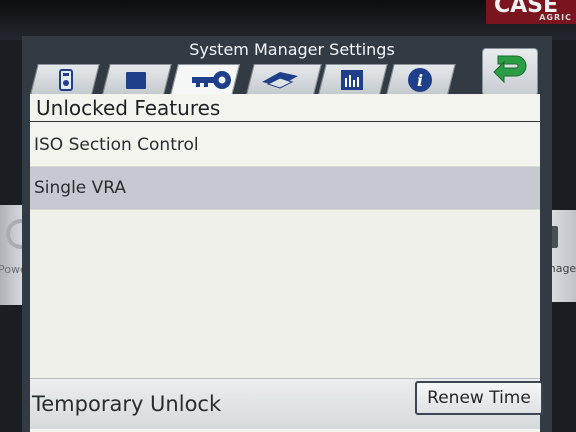  What do you see at coordinates (66, 80) in the screenshot?
I see `device-icon` at bounding box center [66, 80].